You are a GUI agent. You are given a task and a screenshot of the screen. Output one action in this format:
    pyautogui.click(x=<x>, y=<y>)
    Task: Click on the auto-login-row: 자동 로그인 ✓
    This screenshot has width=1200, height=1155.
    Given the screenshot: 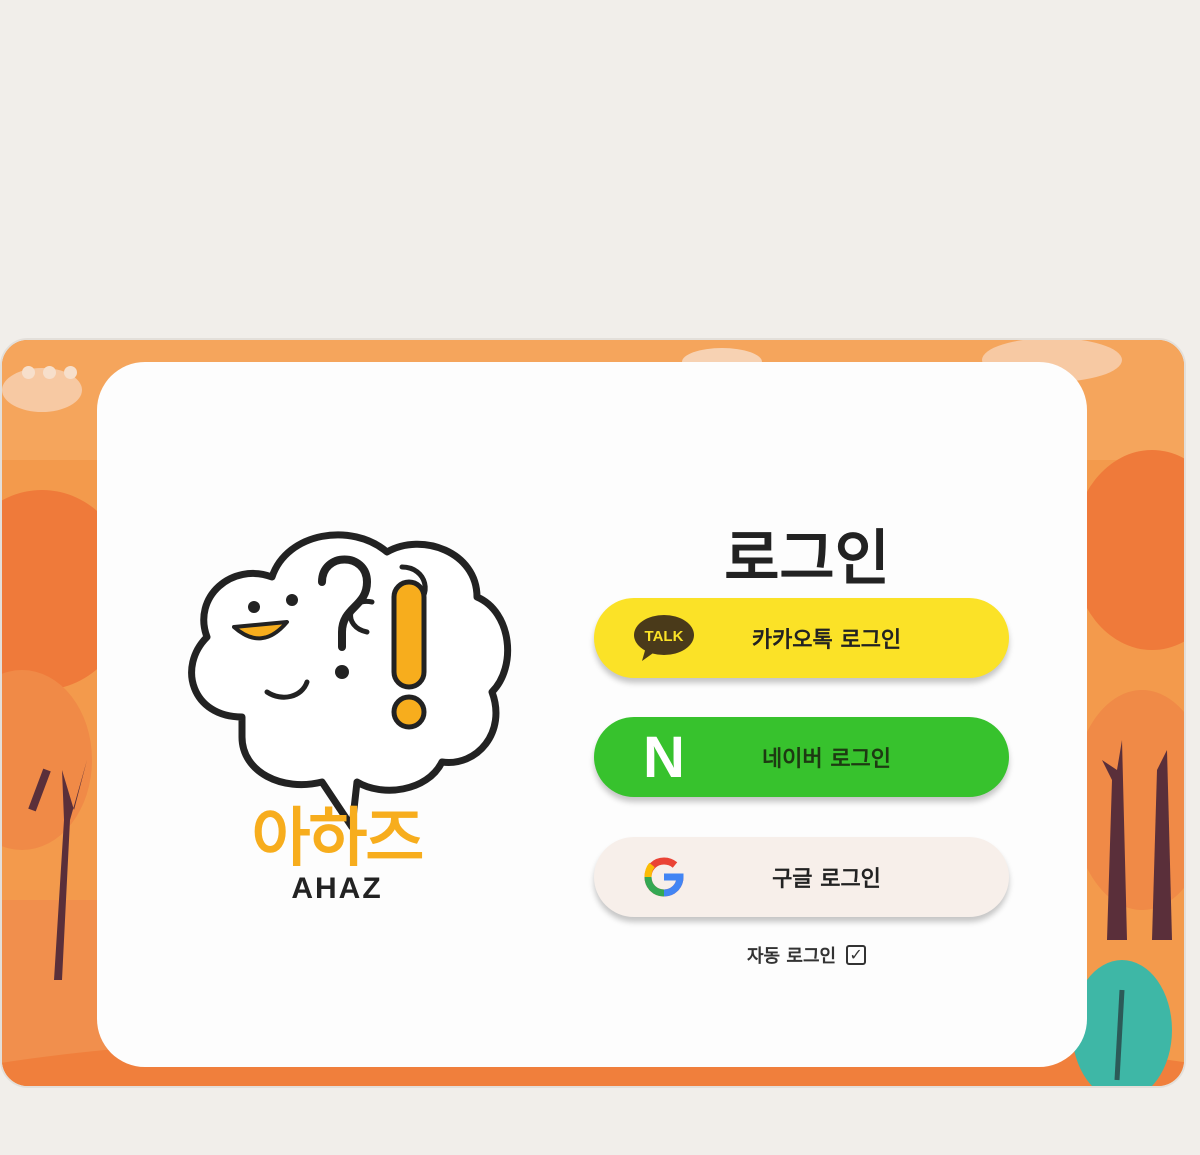 What is the action you would take?
    pyautogui.click(x=807, y=955)
    